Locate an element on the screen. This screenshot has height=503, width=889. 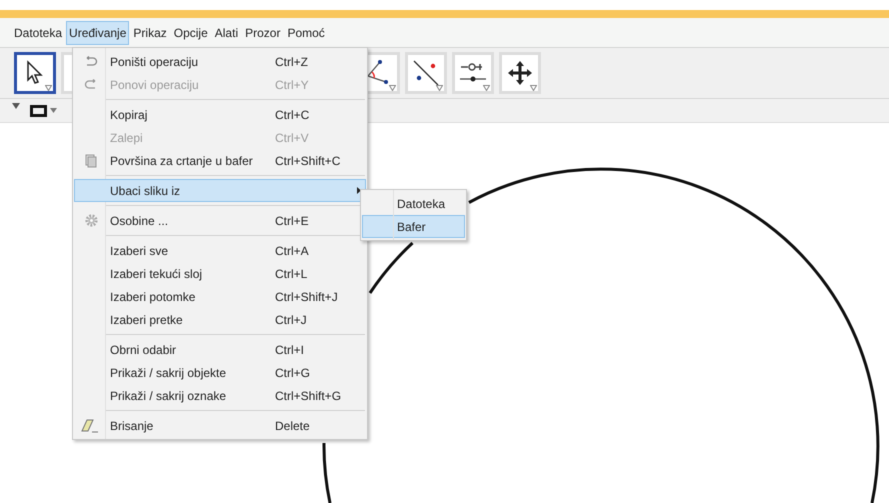
menu-item: Alati is located at coordinates (227, 32).